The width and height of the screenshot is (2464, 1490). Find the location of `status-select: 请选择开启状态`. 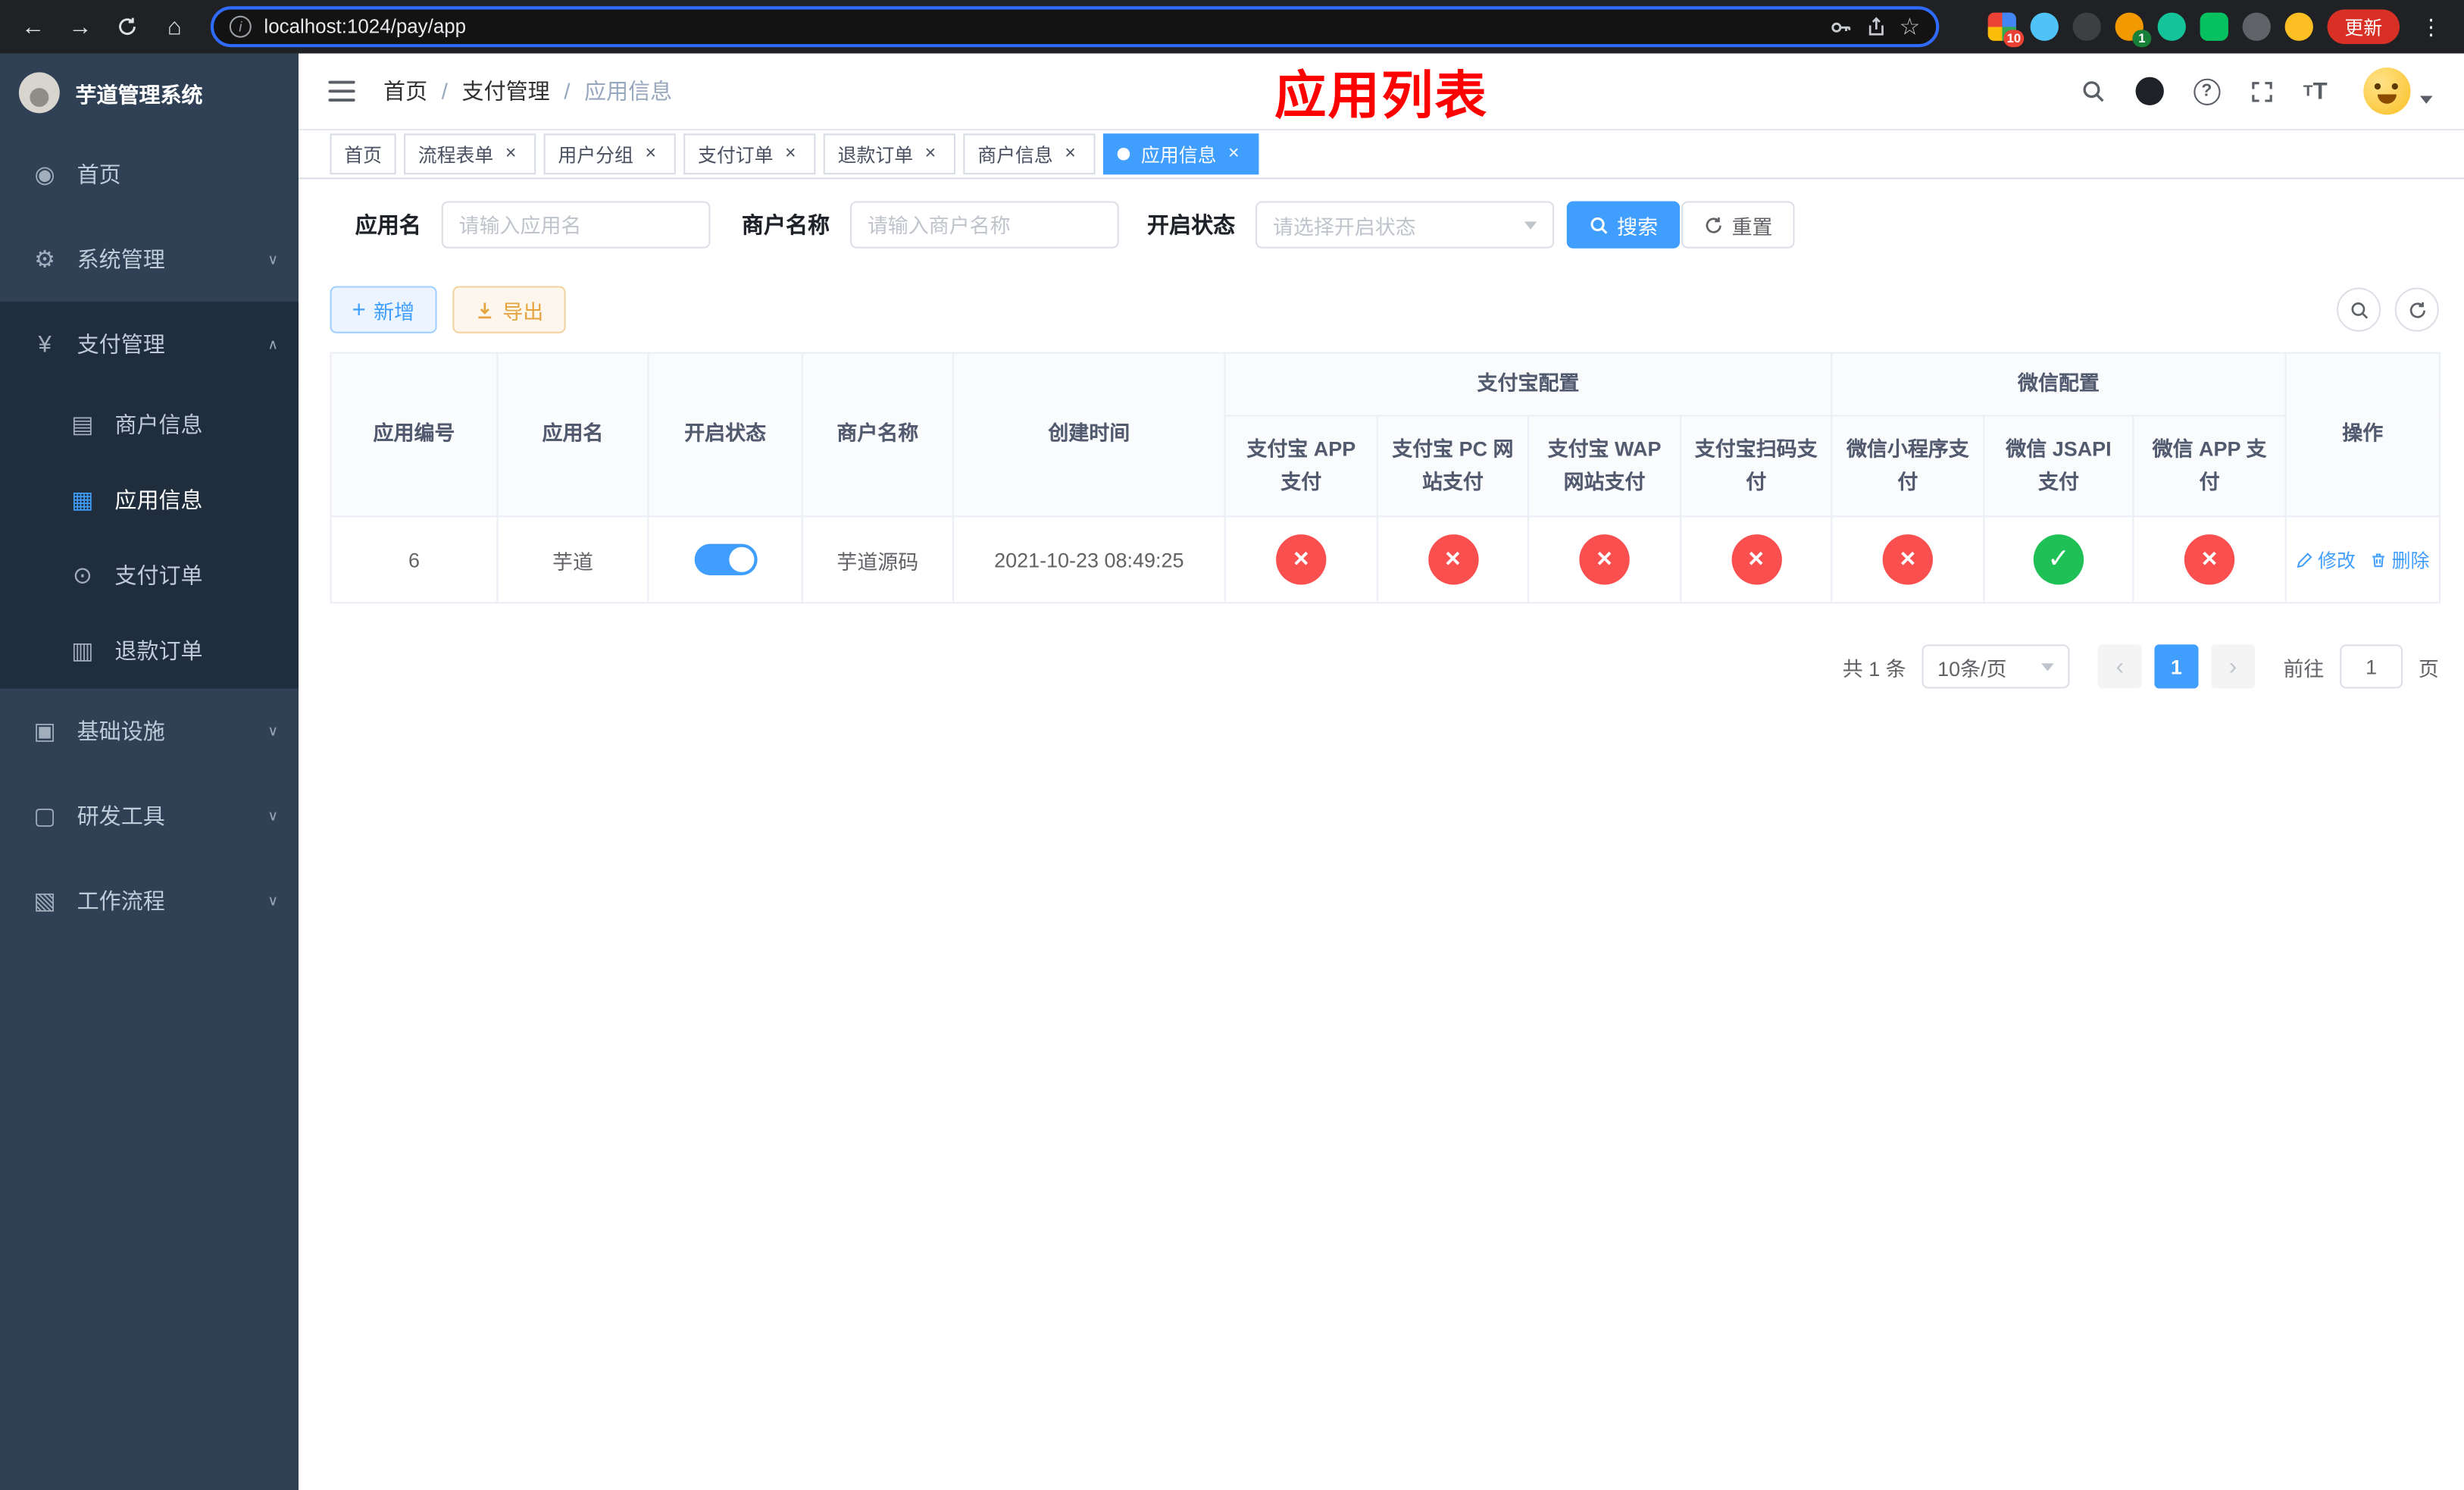

status-select: 请选择开启状态 is located at coordinates (1405, 225).